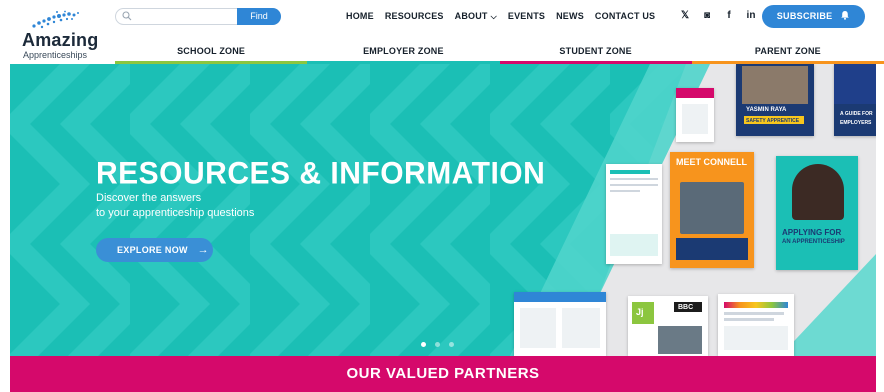  Describe the element at coordinates (686, 307) in the screenshot. I see `card-bbc: BBC` at that location.